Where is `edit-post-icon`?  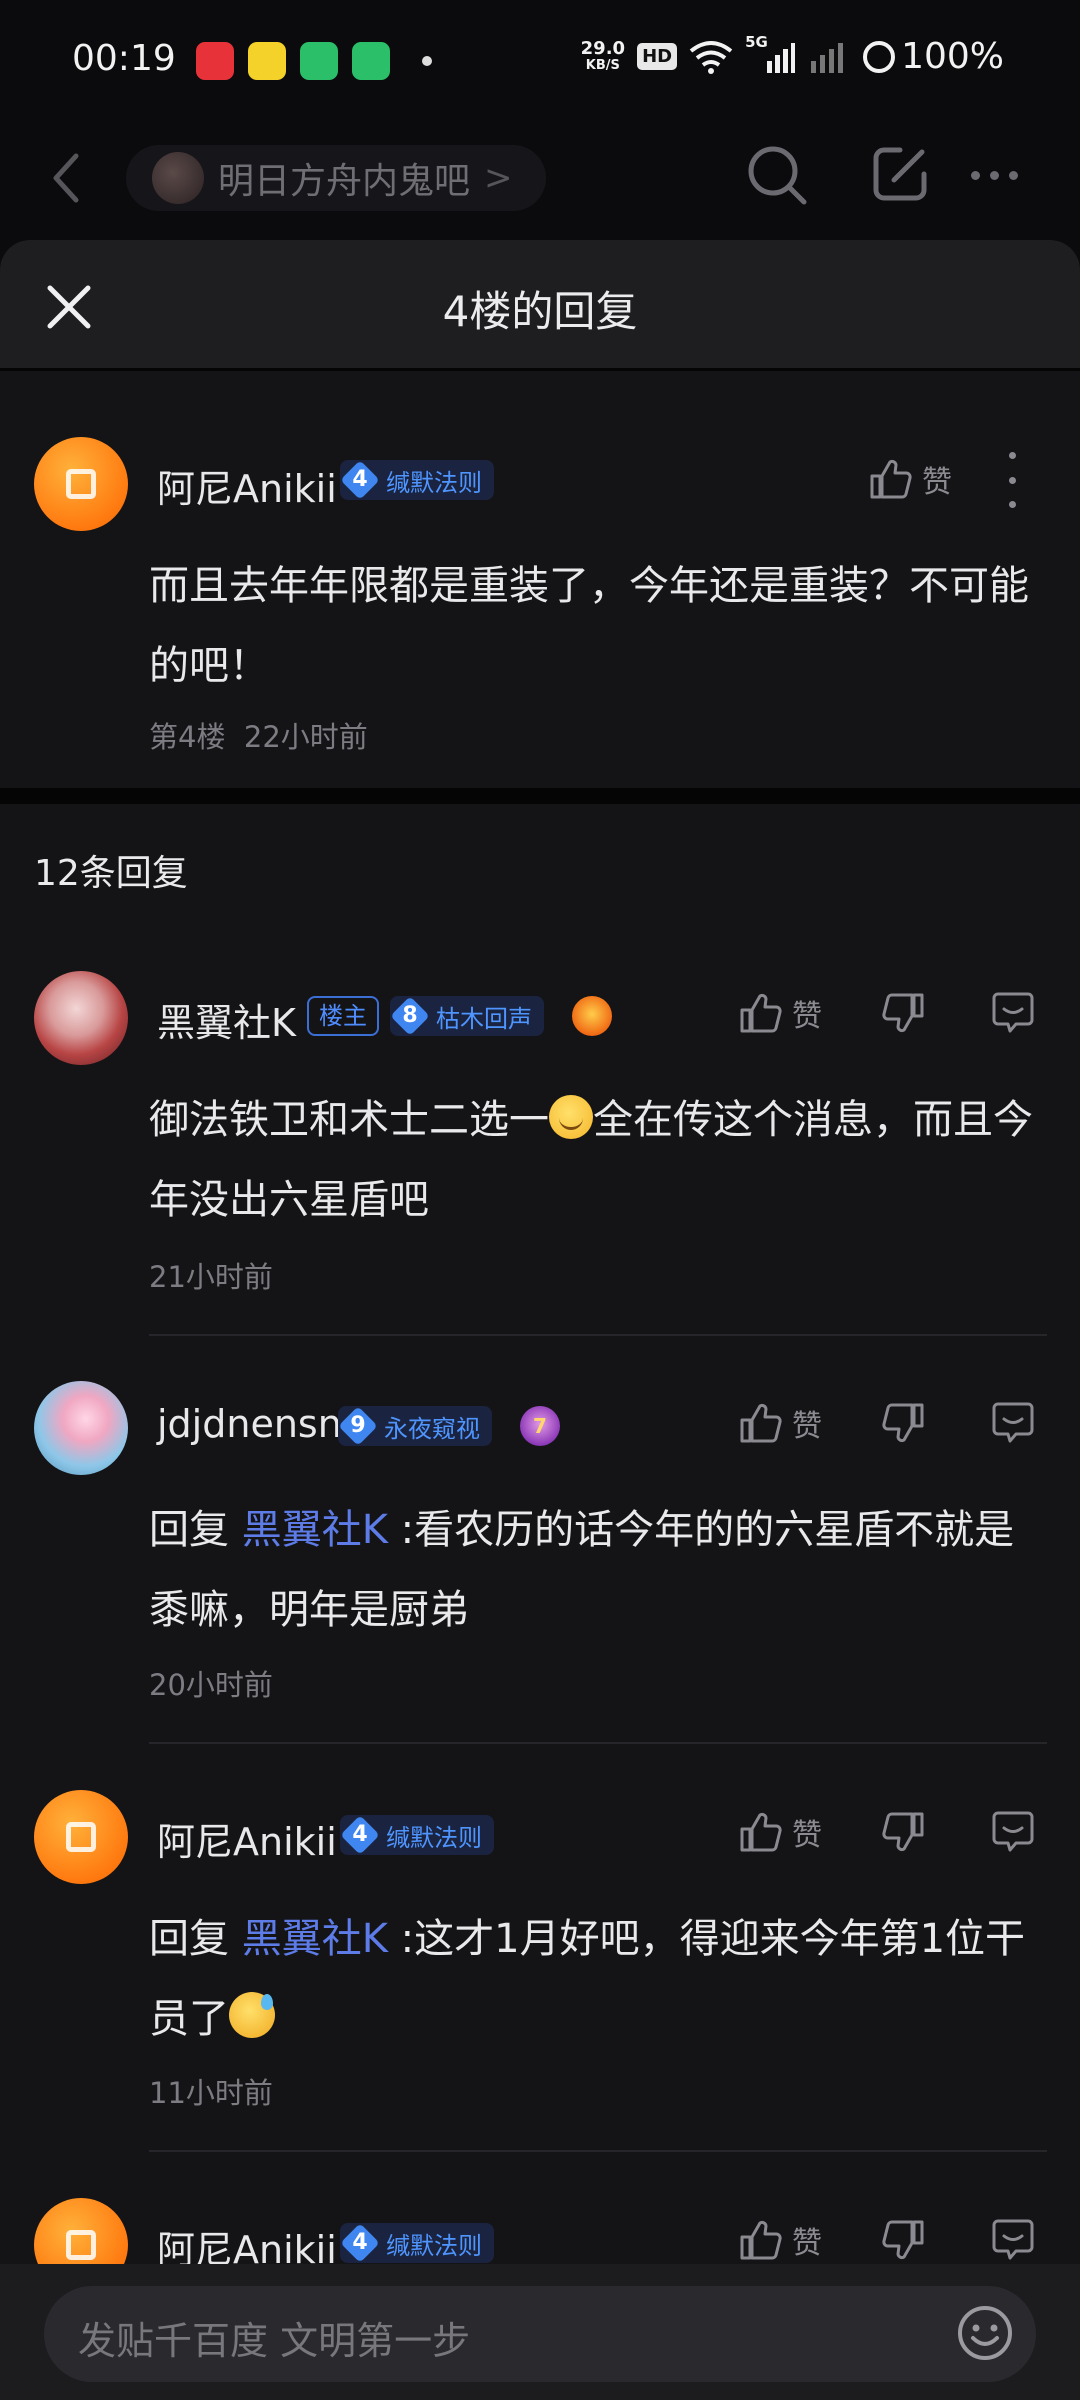 edit-post-icon is located at coordinates (900, 174).